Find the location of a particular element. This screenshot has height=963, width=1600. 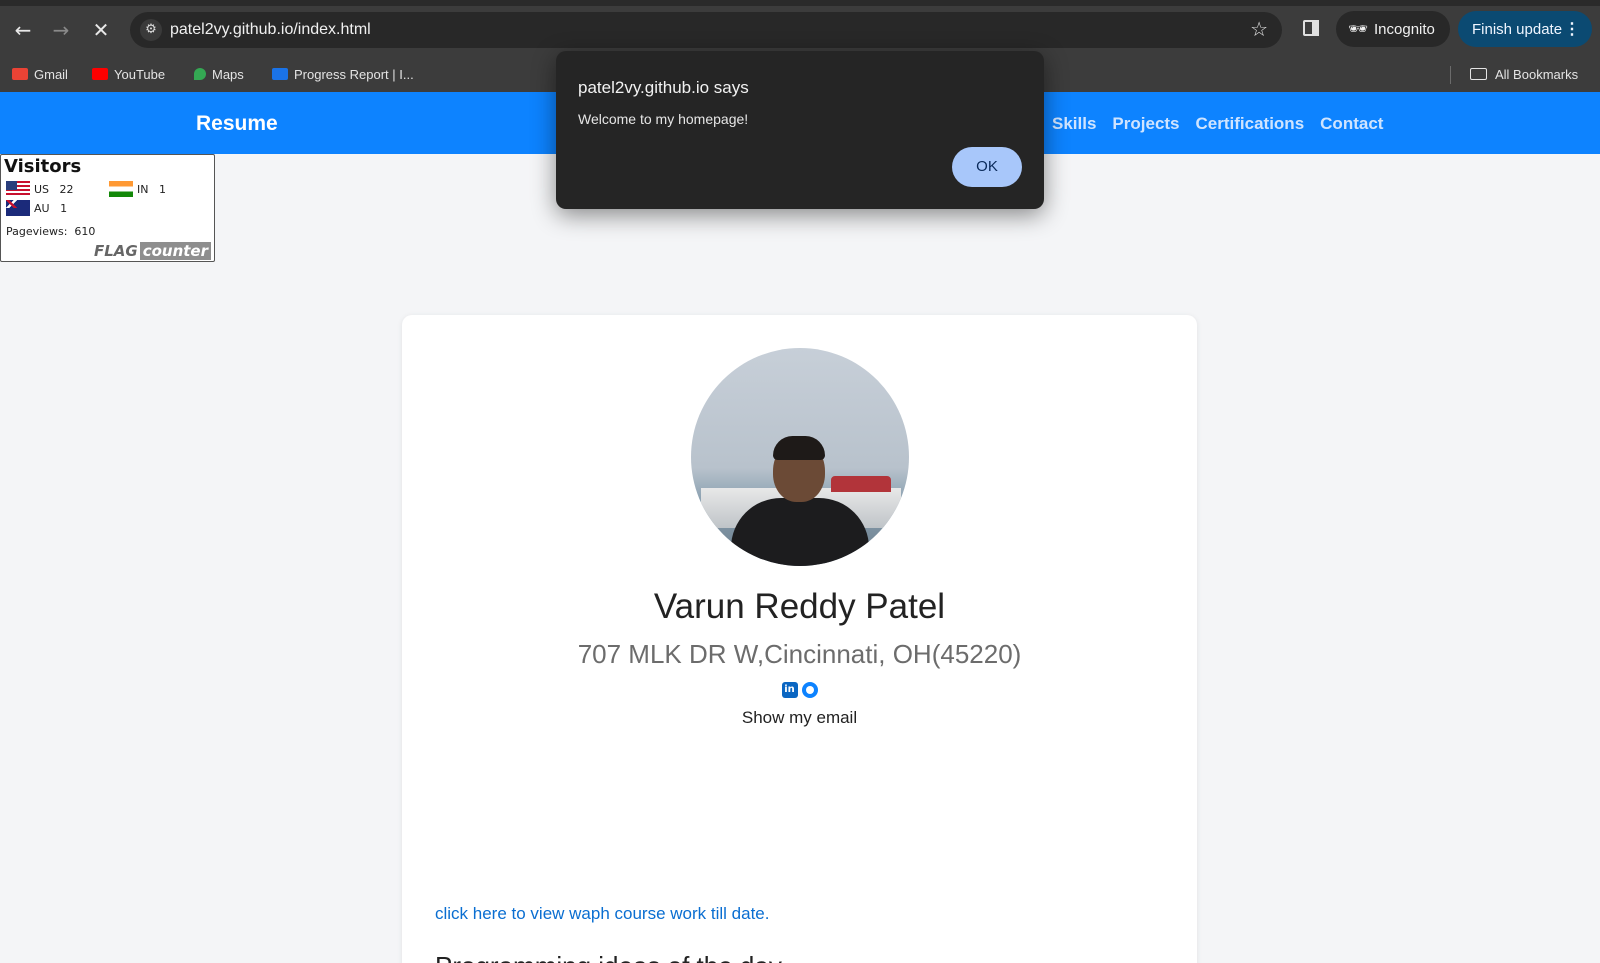

navbar-links: Skills Projects Certifications Contact is located at coordinates (1225, 124).